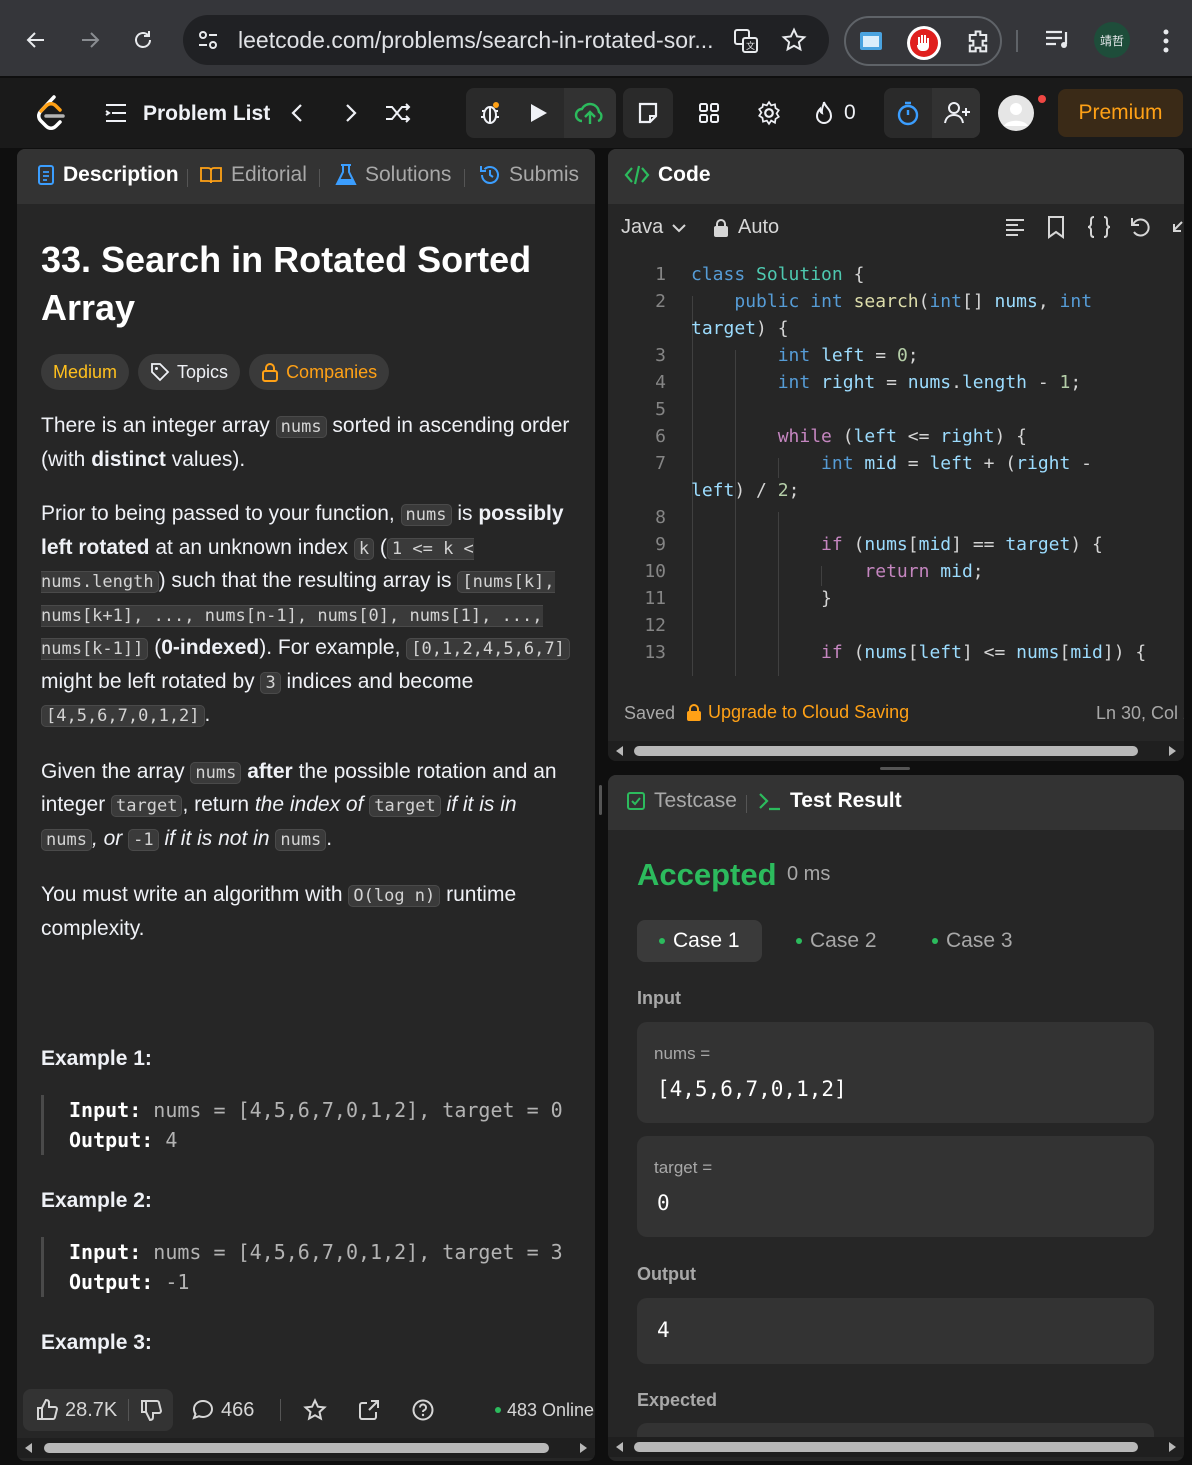  Describe the element at coordinates (660, 409) in the screenshot. I see `line-number: 5` at that location.